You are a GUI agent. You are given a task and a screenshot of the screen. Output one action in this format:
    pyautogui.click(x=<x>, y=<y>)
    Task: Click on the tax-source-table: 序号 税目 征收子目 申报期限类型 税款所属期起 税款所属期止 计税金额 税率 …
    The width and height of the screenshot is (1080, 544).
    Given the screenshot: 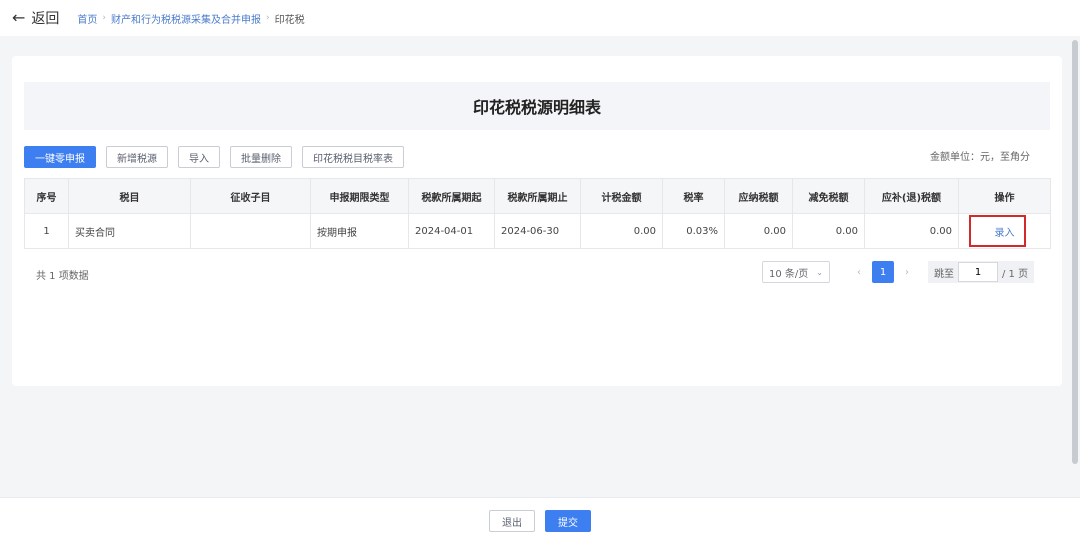 What is the action you would take?
    pyautogui.click(x=537, y=213)
    